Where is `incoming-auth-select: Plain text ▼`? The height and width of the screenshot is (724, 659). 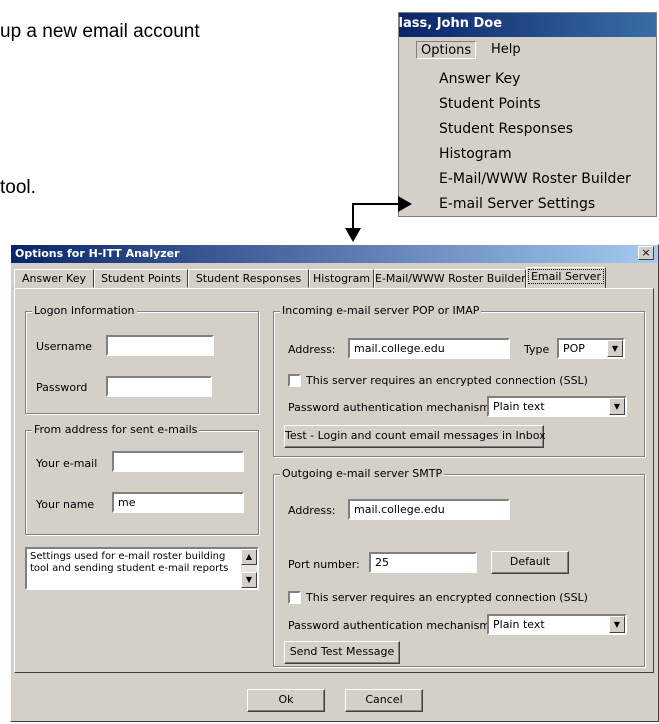 incoming-auth-select: Plain text ▼ is located at coordinates (557, 406).